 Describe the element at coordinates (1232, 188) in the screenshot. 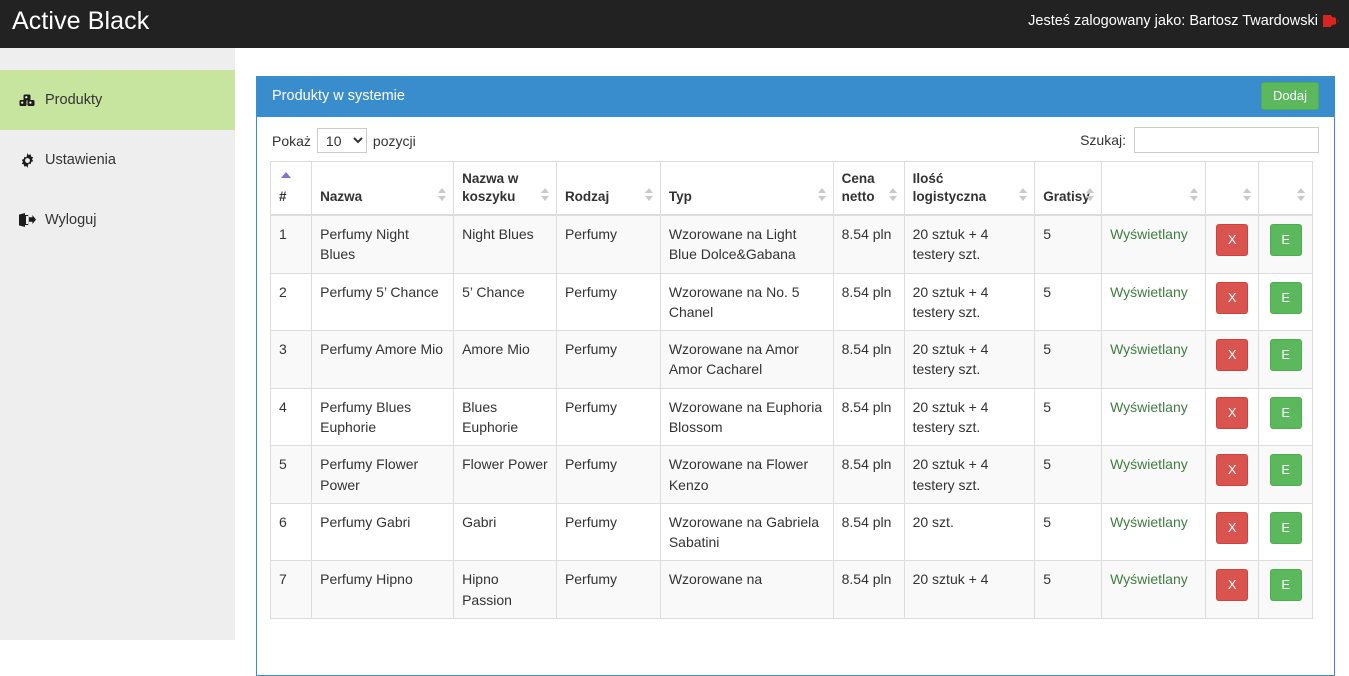

I see `column-header-delete` at that location.